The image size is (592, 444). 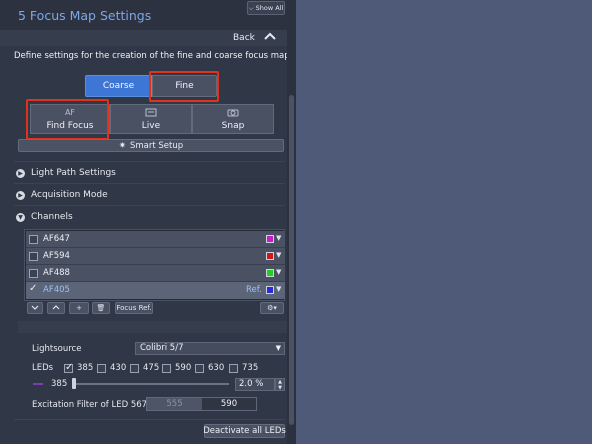 I want to click on intensity-input: 2.0 %, so click(x=255, y=384).